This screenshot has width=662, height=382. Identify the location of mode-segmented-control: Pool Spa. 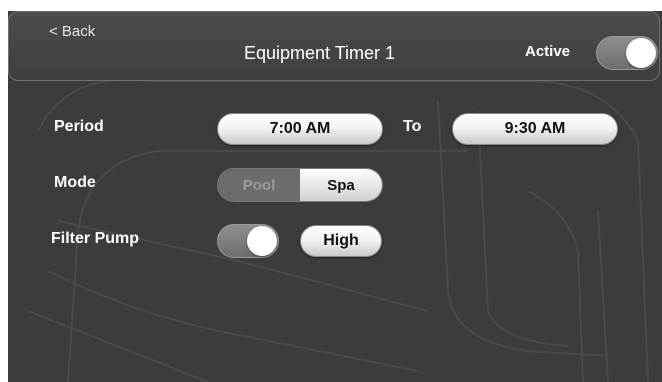
(300, 185).